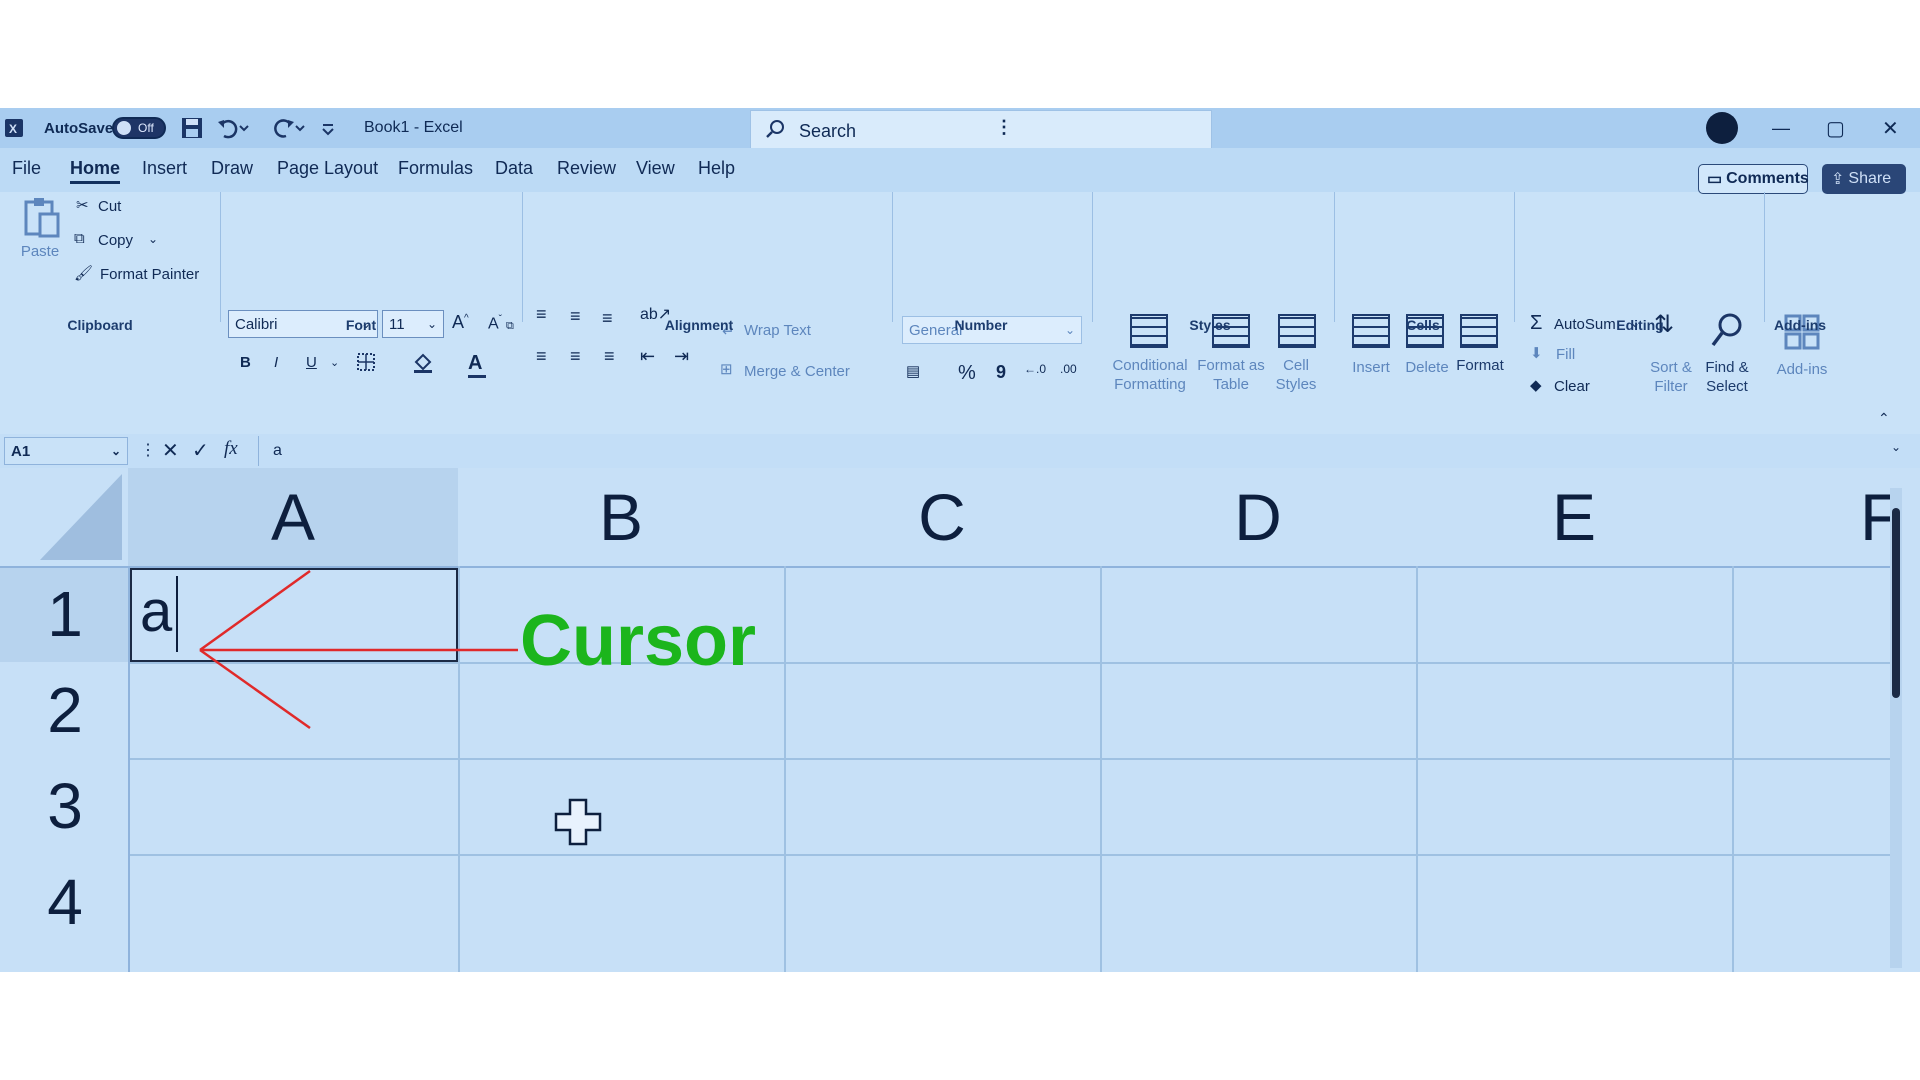 This screenshot has height=1080, width=1920. I want to click on underline-button: U, so click(311, 362).